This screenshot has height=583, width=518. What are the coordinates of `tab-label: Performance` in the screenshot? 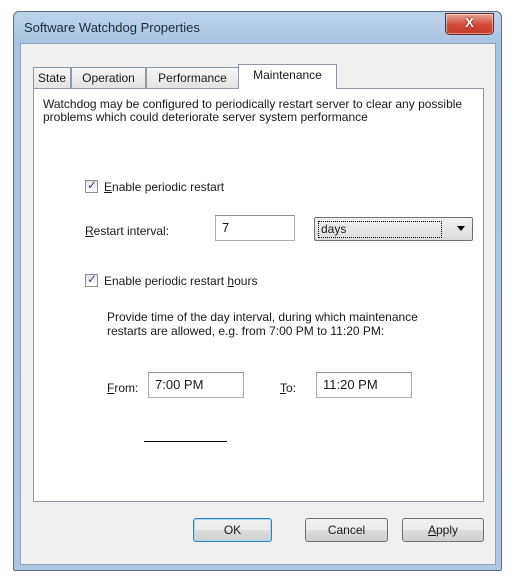 It's located at (192, 78).